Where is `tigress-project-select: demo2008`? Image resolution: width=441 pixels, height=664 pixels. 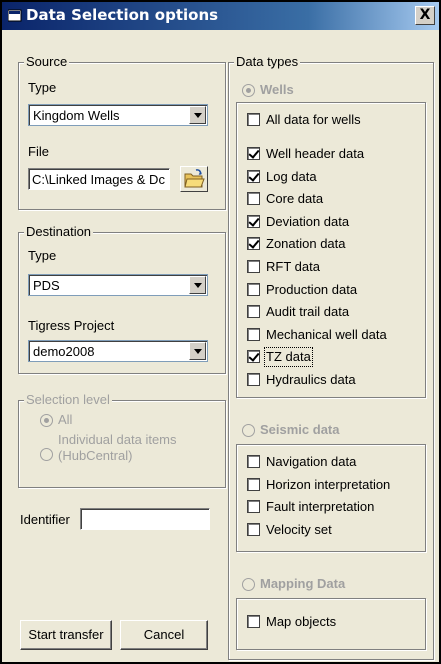
tigress-project-select: demo2008 is located at coordinates (118, 351).